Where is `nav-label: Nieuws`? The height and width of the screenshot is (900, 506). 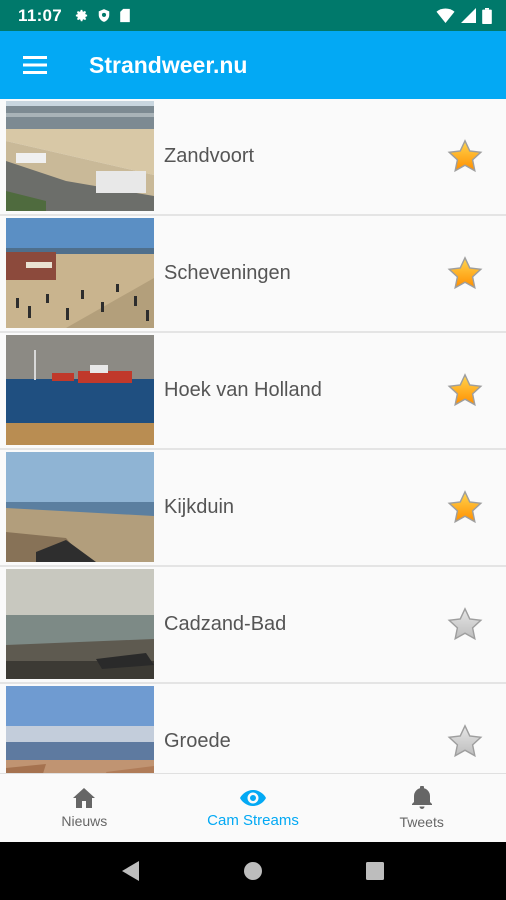
nav-label: Nieuws is located at coordinates (84, 821).